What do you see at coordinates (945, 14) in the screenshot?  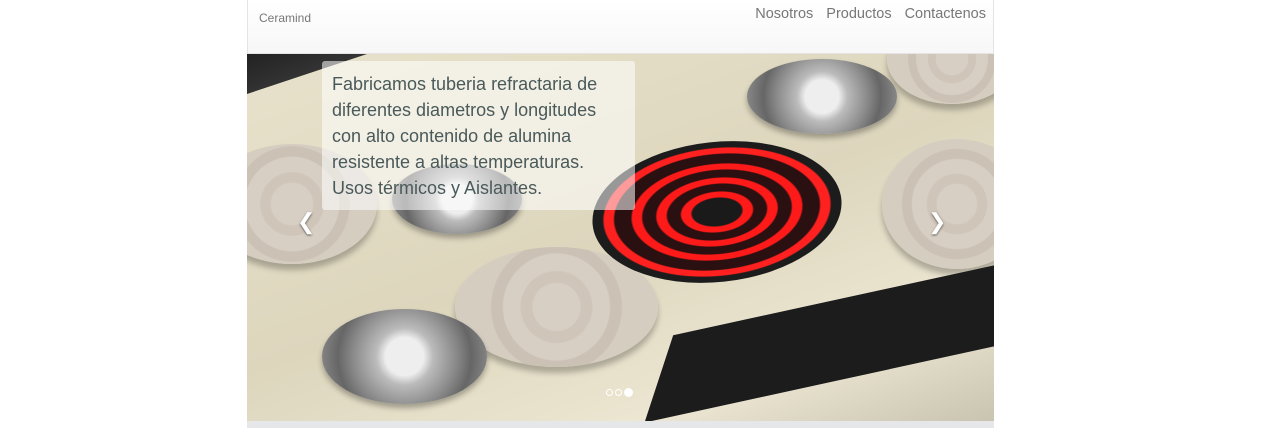 I see `nav-contactenos: Contactenos` at bounding box center [945, 14].